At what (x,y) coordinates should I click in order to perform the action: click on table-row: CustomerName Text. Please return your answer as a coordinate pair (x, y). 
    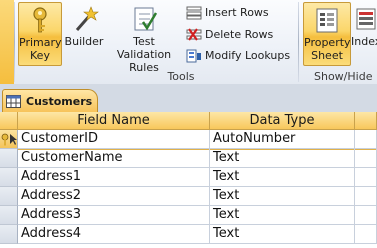
    Looking at the image, I should click on (188, 158).